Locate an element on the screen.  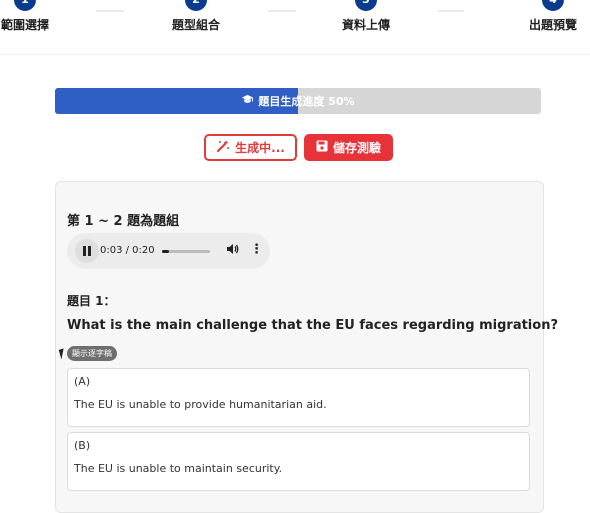
option-key: (A) is located at coordinates (82, 381).